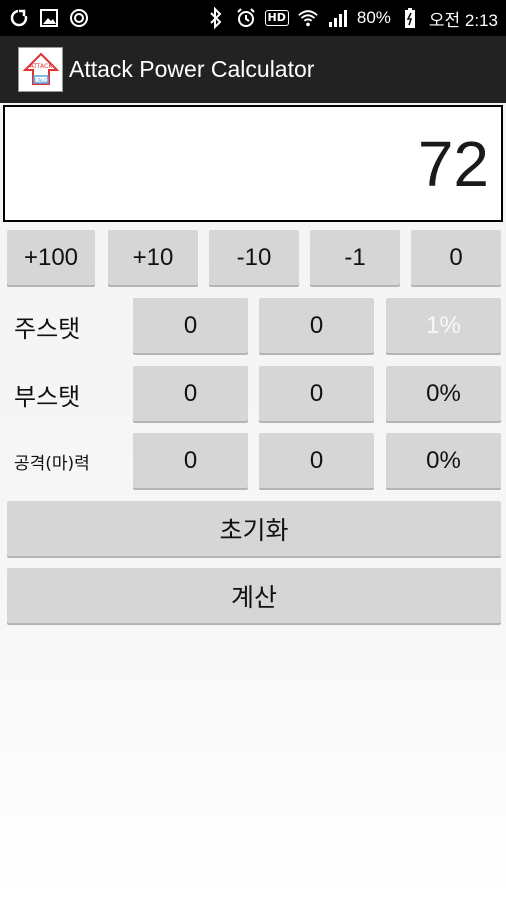 This screenshot has height=900, width=506. Describe the element at coordinates (456, 257) in the screenshot. I see `zero-button: 0` at that location.